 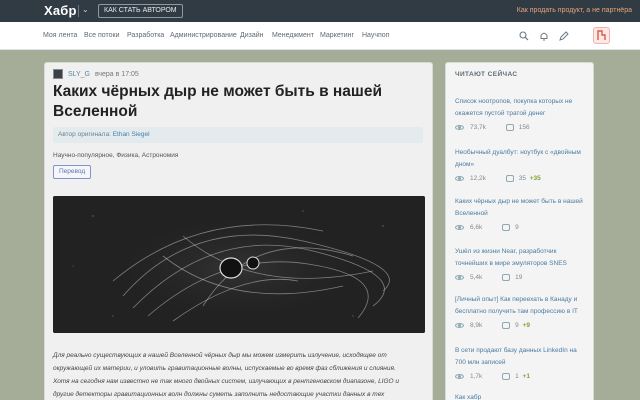 What do you see at coordinates (58, 74) in the screenshot?
I see `avatar` at bounding box center [58, 74].